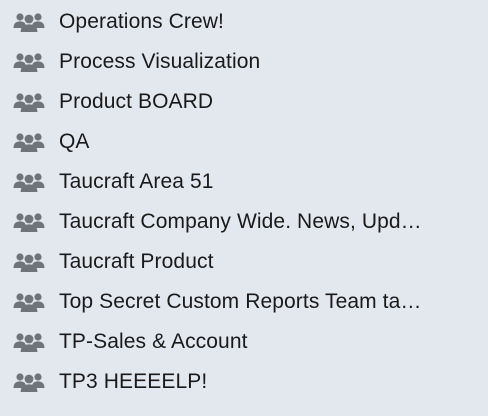 Image resolution: width=488 pixels, height=416 pixels. What do you see at coordinates (244, 22) in the screenshot?
I see `group-item-operations-crew: Operations Crew!` at bounding box center [244, 22].